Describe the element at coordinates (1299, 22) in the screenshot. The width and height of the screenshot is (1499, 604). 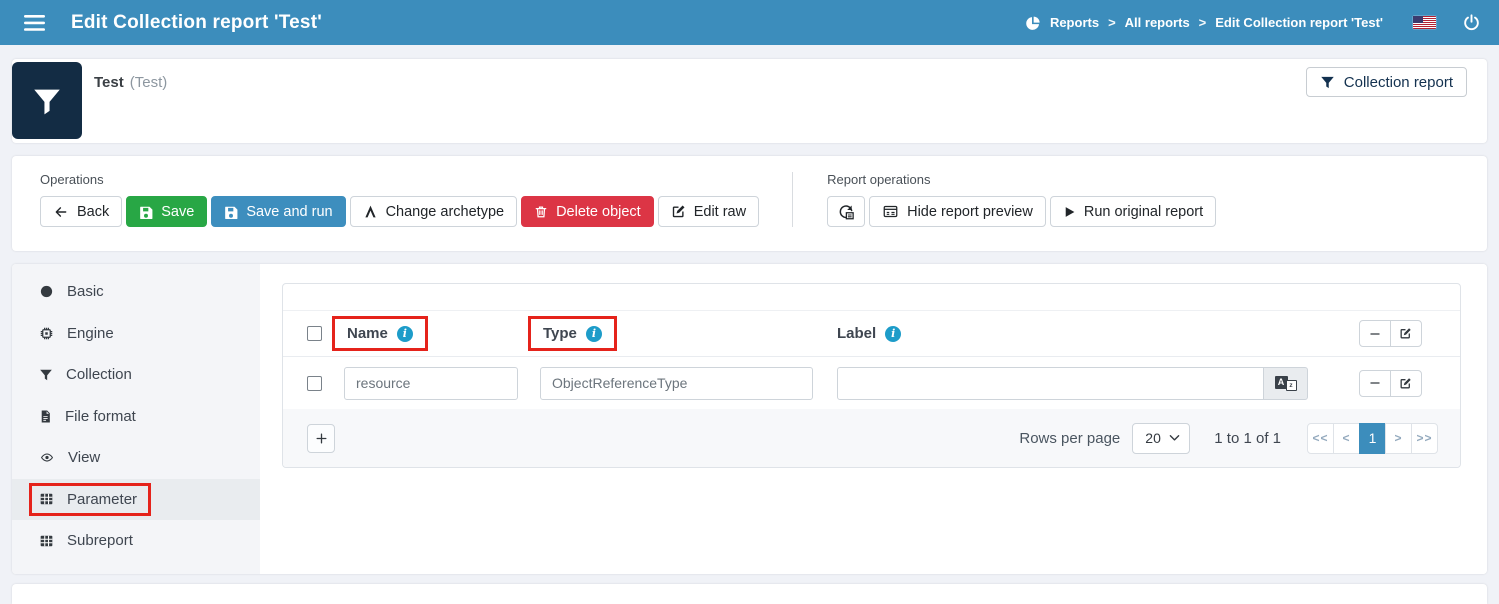
I see `breadcrumb-item-current: Edit Collection report 'Test'` at that location.